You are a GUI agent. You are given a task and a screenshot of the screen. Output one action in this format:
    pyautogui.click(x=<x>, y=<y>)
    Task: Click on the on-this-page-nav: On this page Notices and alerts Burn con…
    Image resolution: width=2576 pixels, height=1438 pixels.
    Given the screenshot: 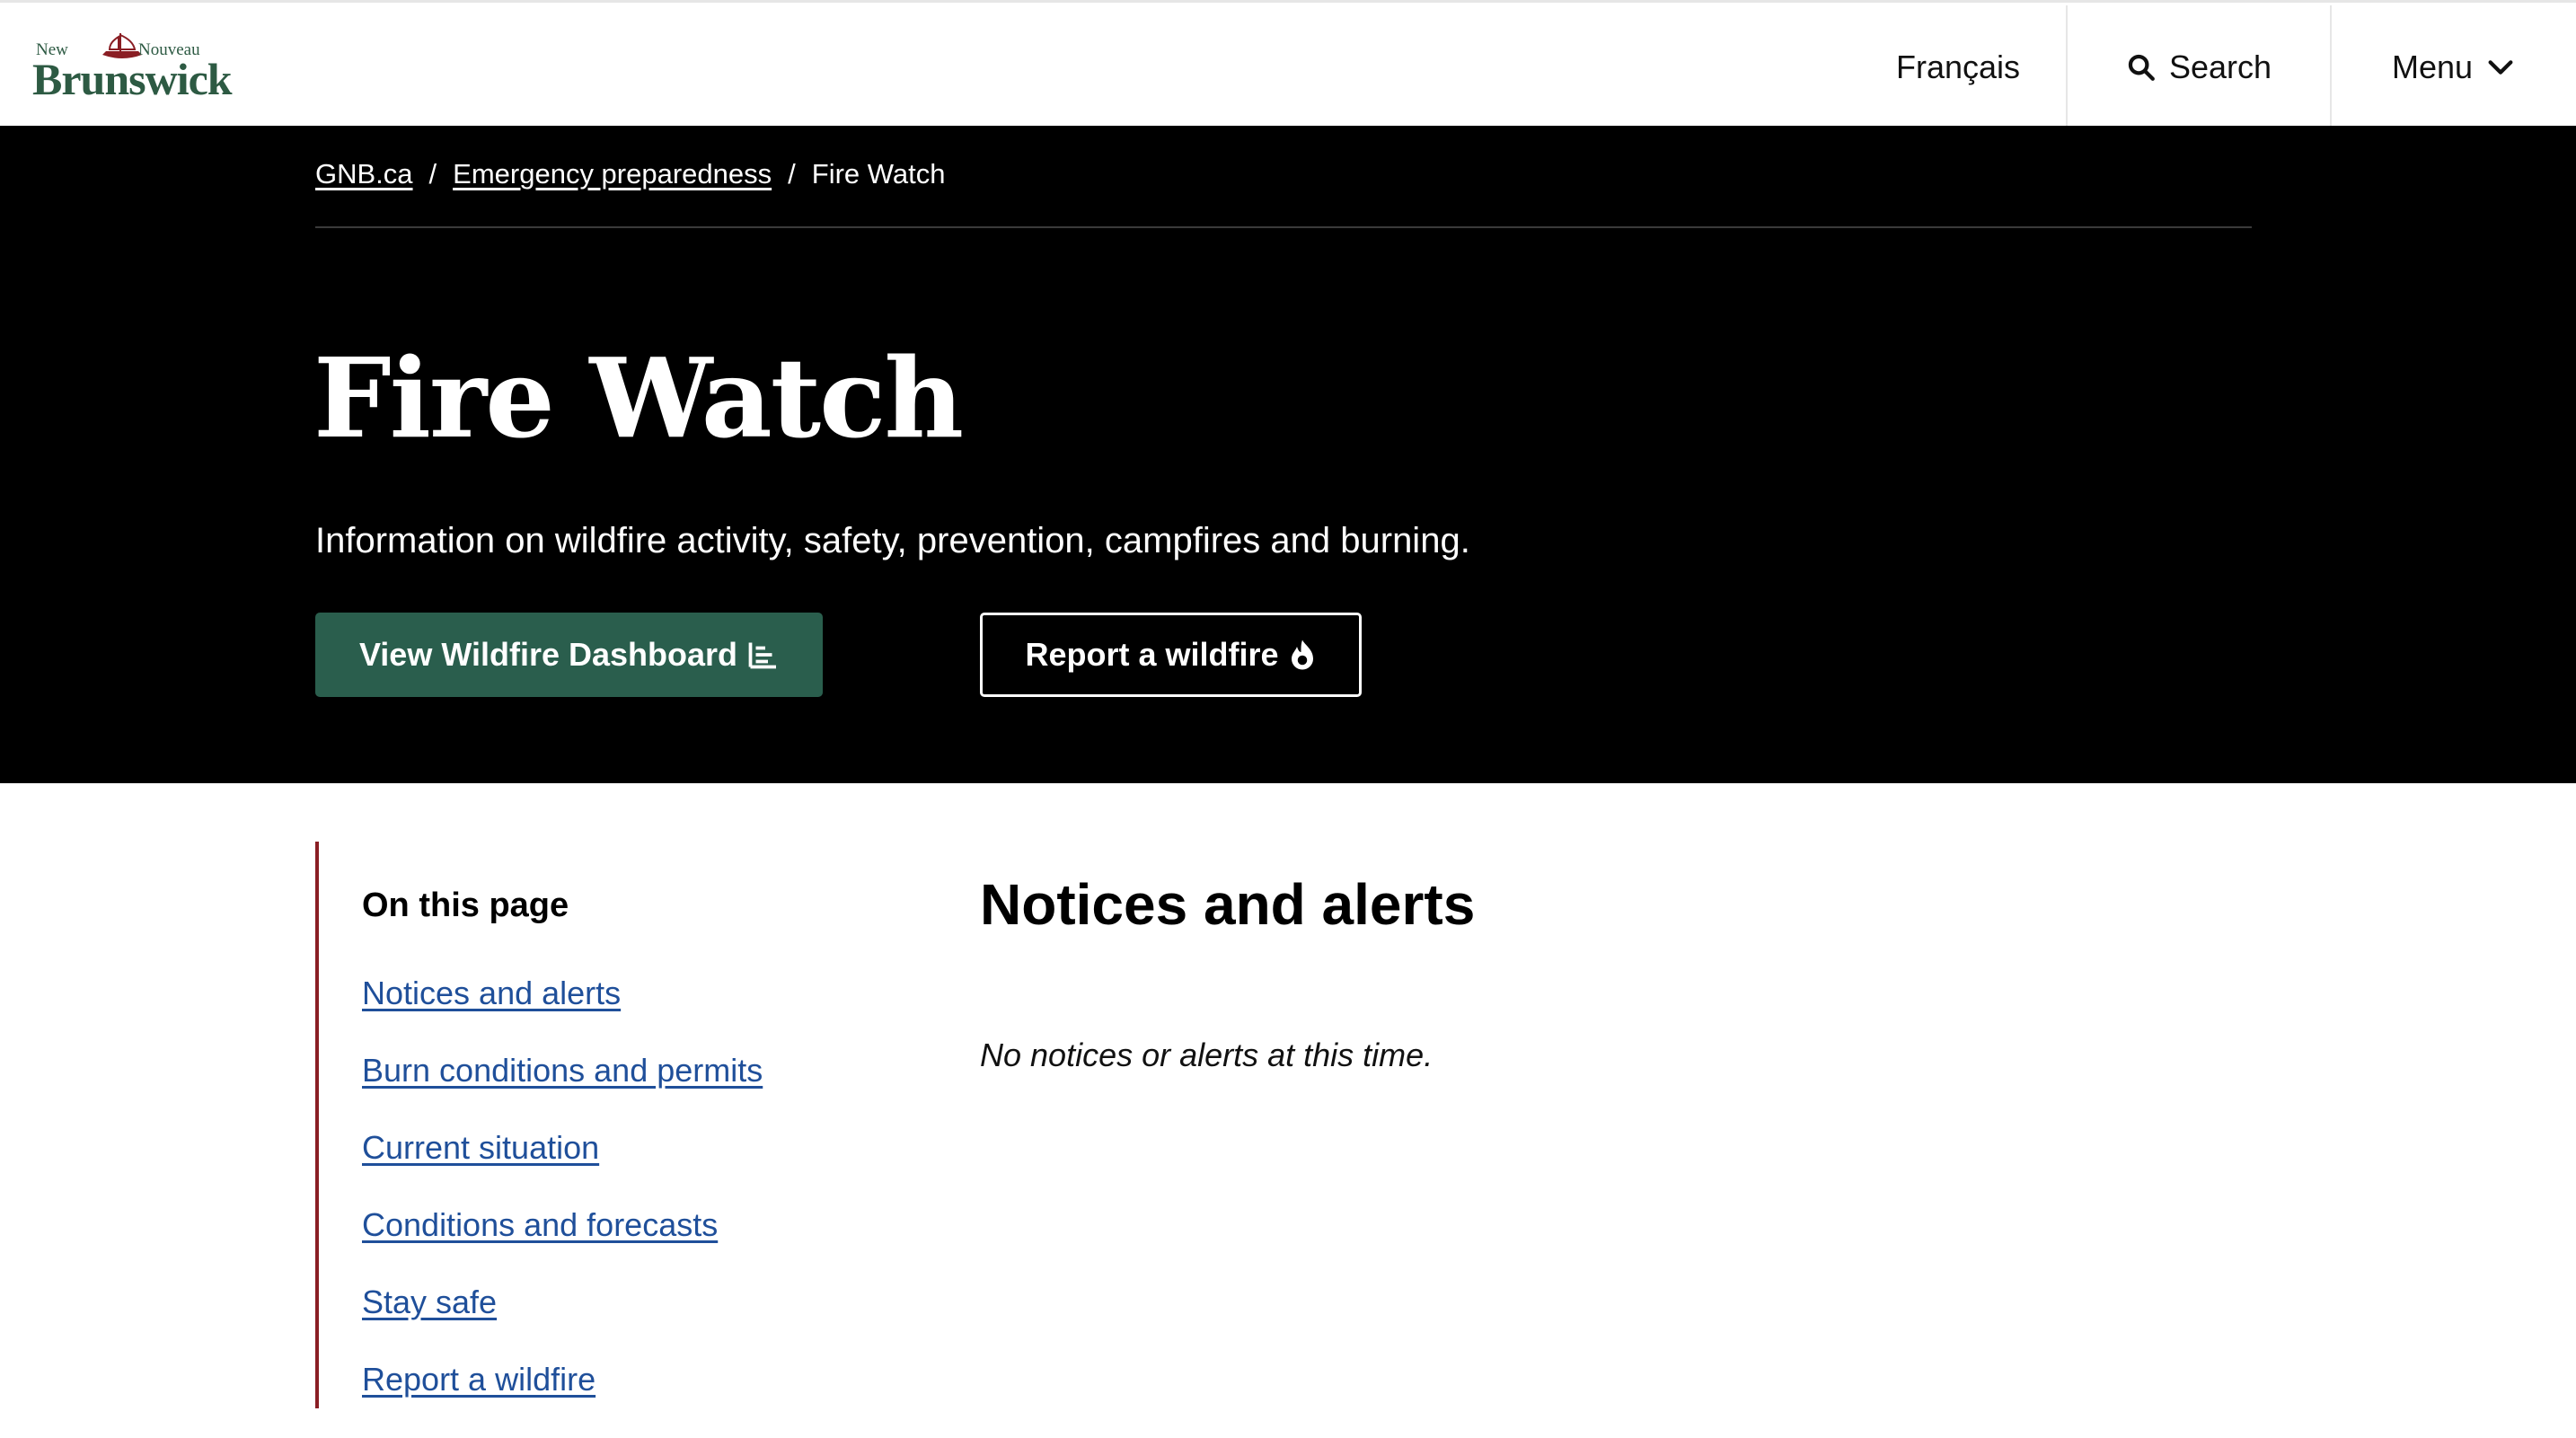 What is the action you would take?
    pyautogui.click(x=607, y=1125)
    